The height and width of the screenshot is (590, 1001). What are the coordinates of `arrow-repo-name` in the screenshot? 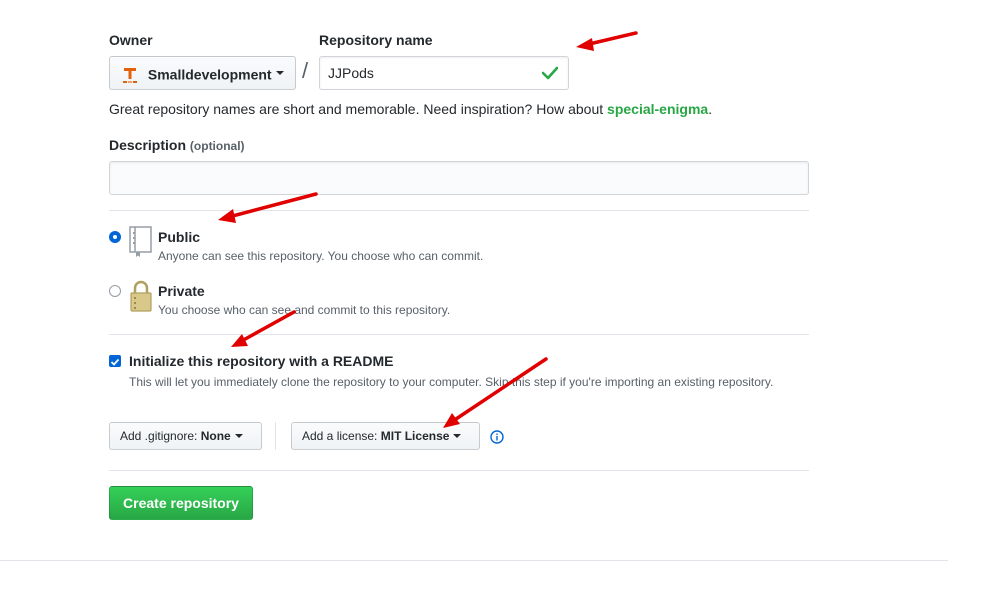 It's located at (610, 39).